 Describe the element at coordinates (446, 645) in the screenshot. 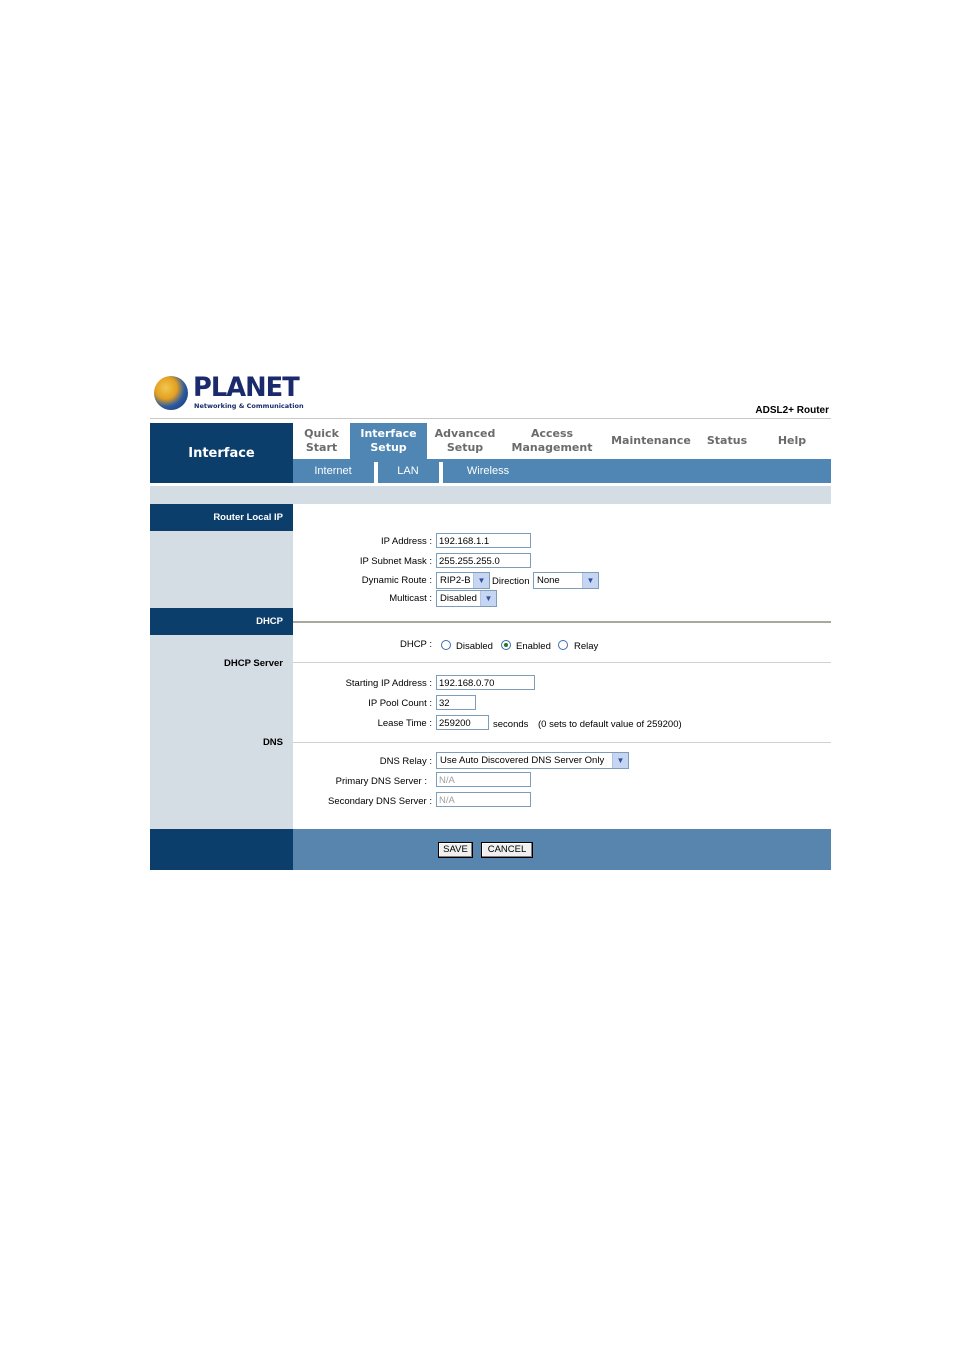

I see `dhcp-disabled-radio` at that location.